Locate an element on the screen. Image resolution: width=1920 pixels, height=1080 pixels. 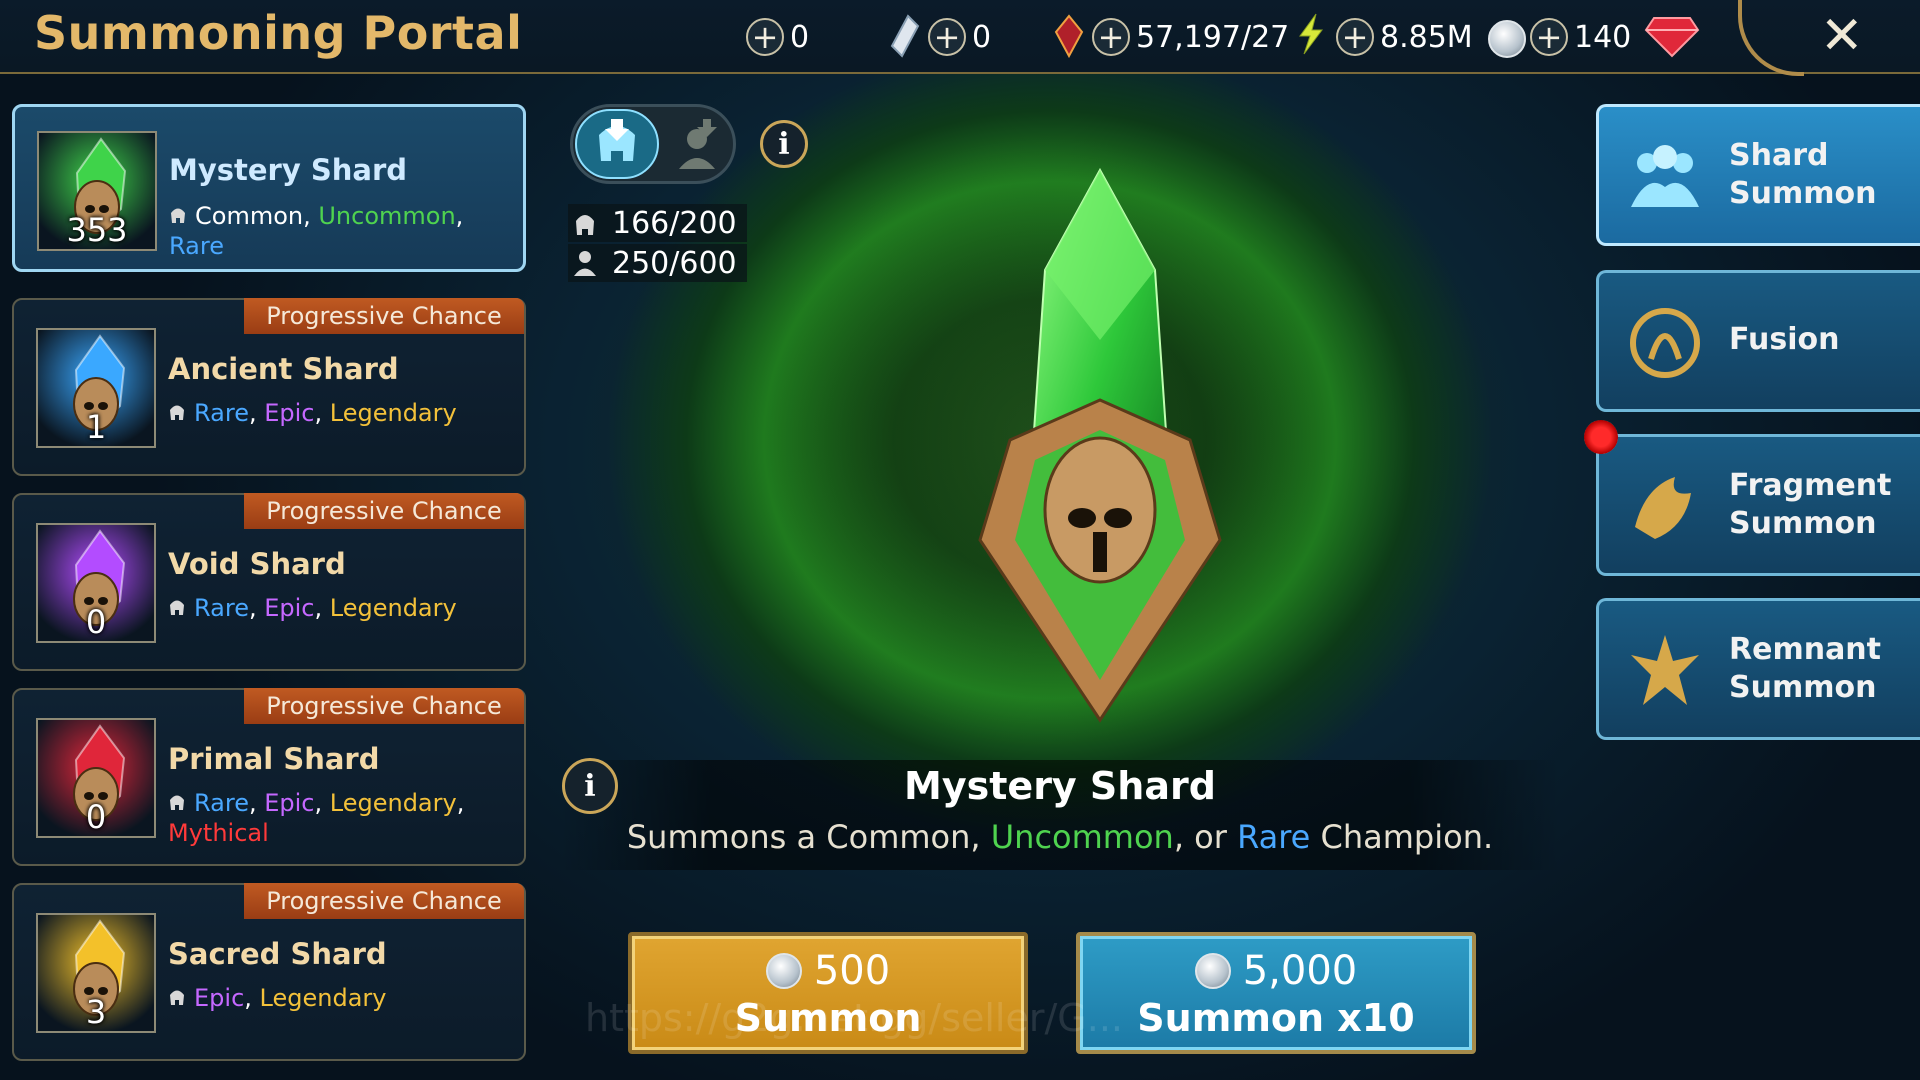
side-menu-remnant-summon: Remnant Summon is located at coordinates (1758, 669).